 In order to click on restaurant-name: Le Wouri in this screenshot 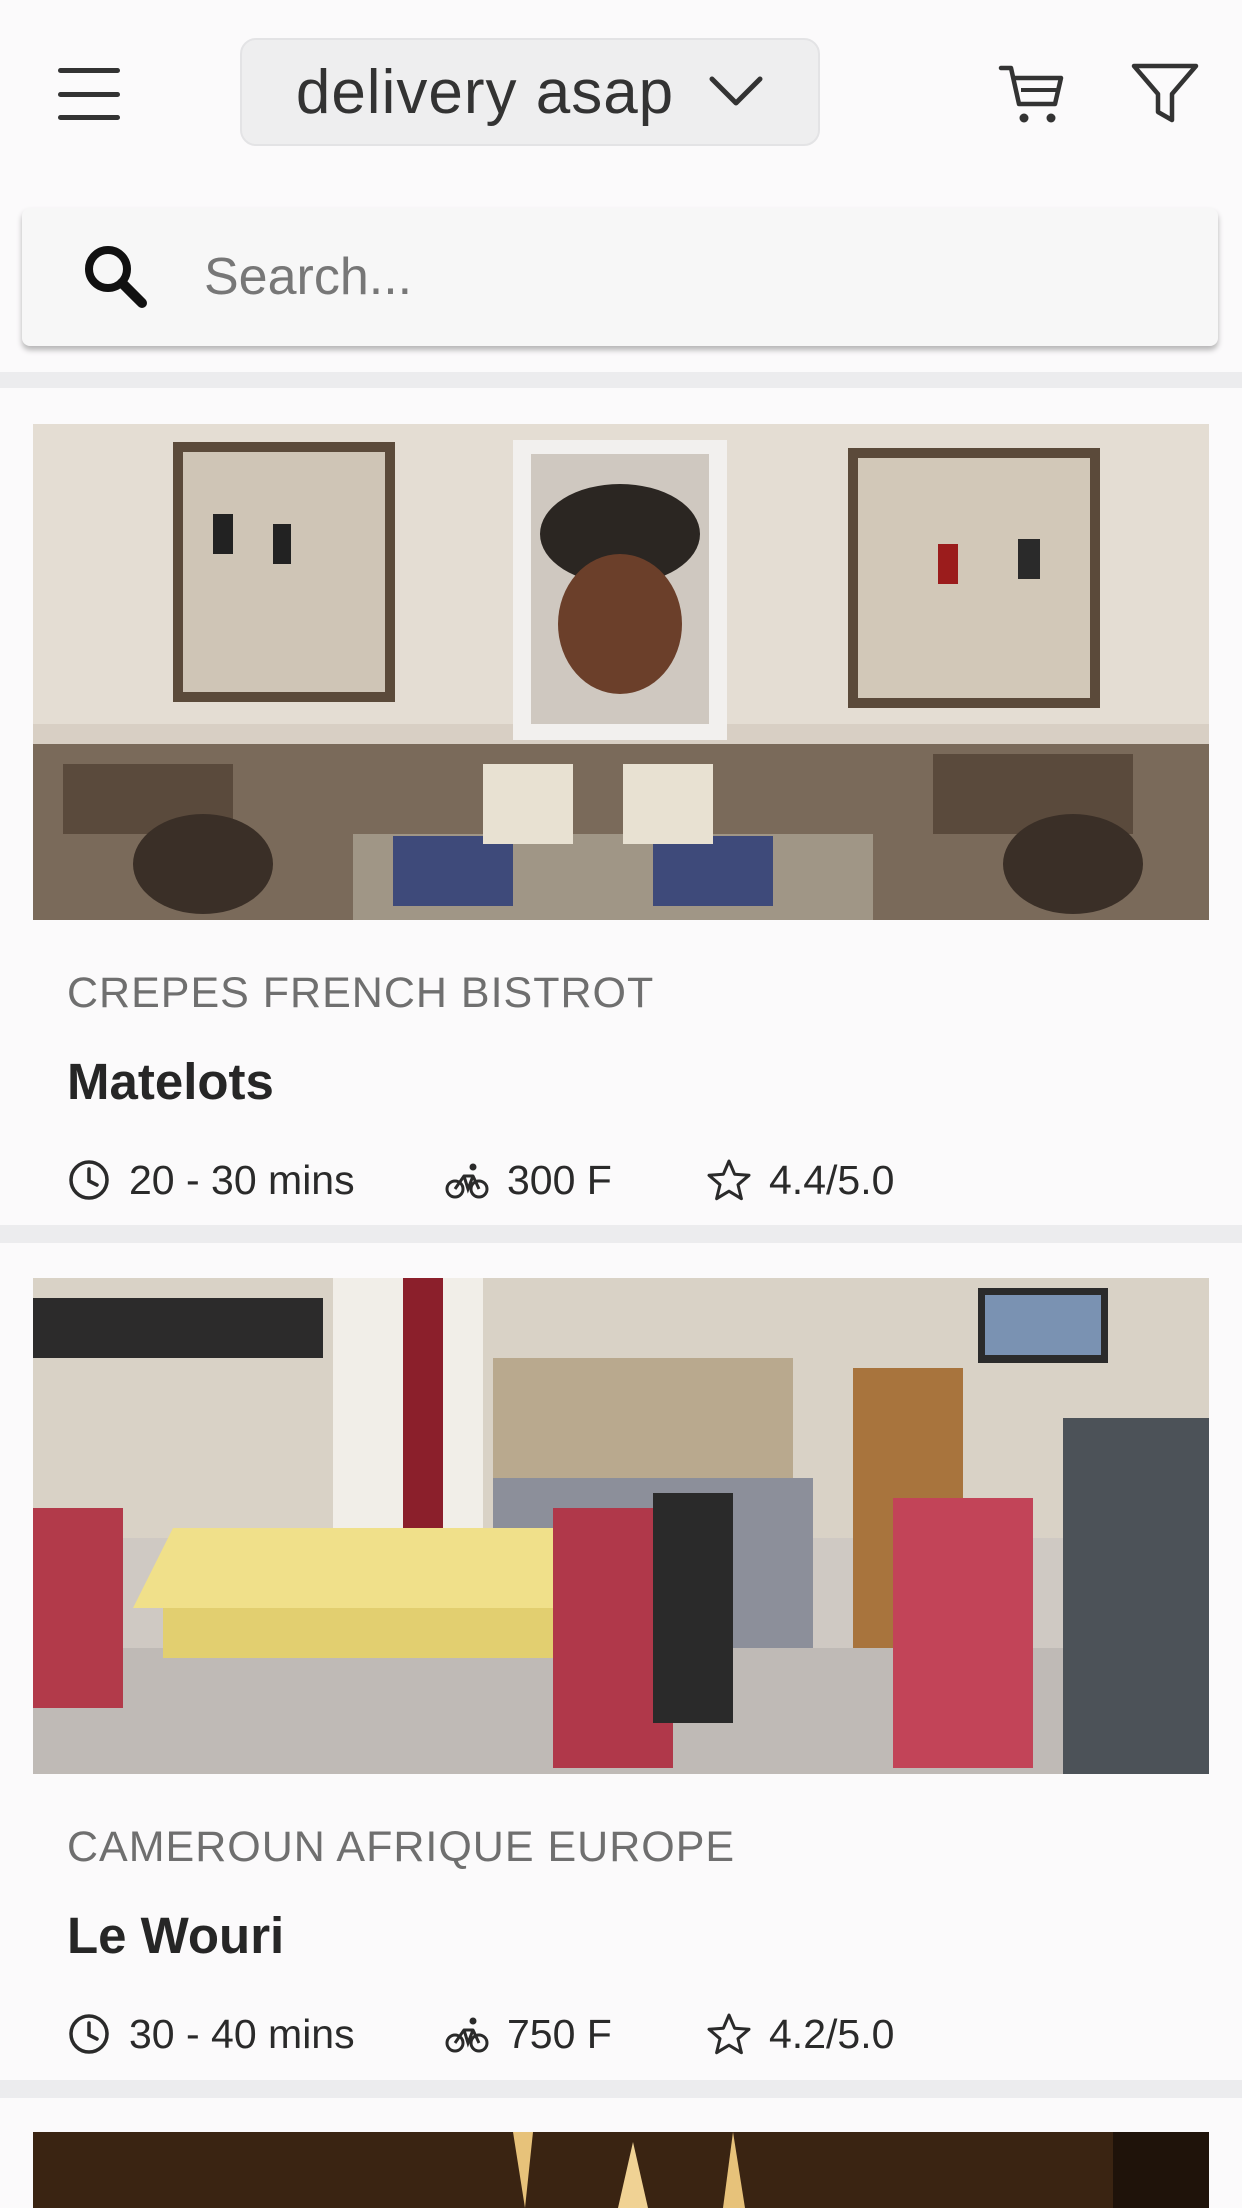, I will do `click(176, 1935)`.